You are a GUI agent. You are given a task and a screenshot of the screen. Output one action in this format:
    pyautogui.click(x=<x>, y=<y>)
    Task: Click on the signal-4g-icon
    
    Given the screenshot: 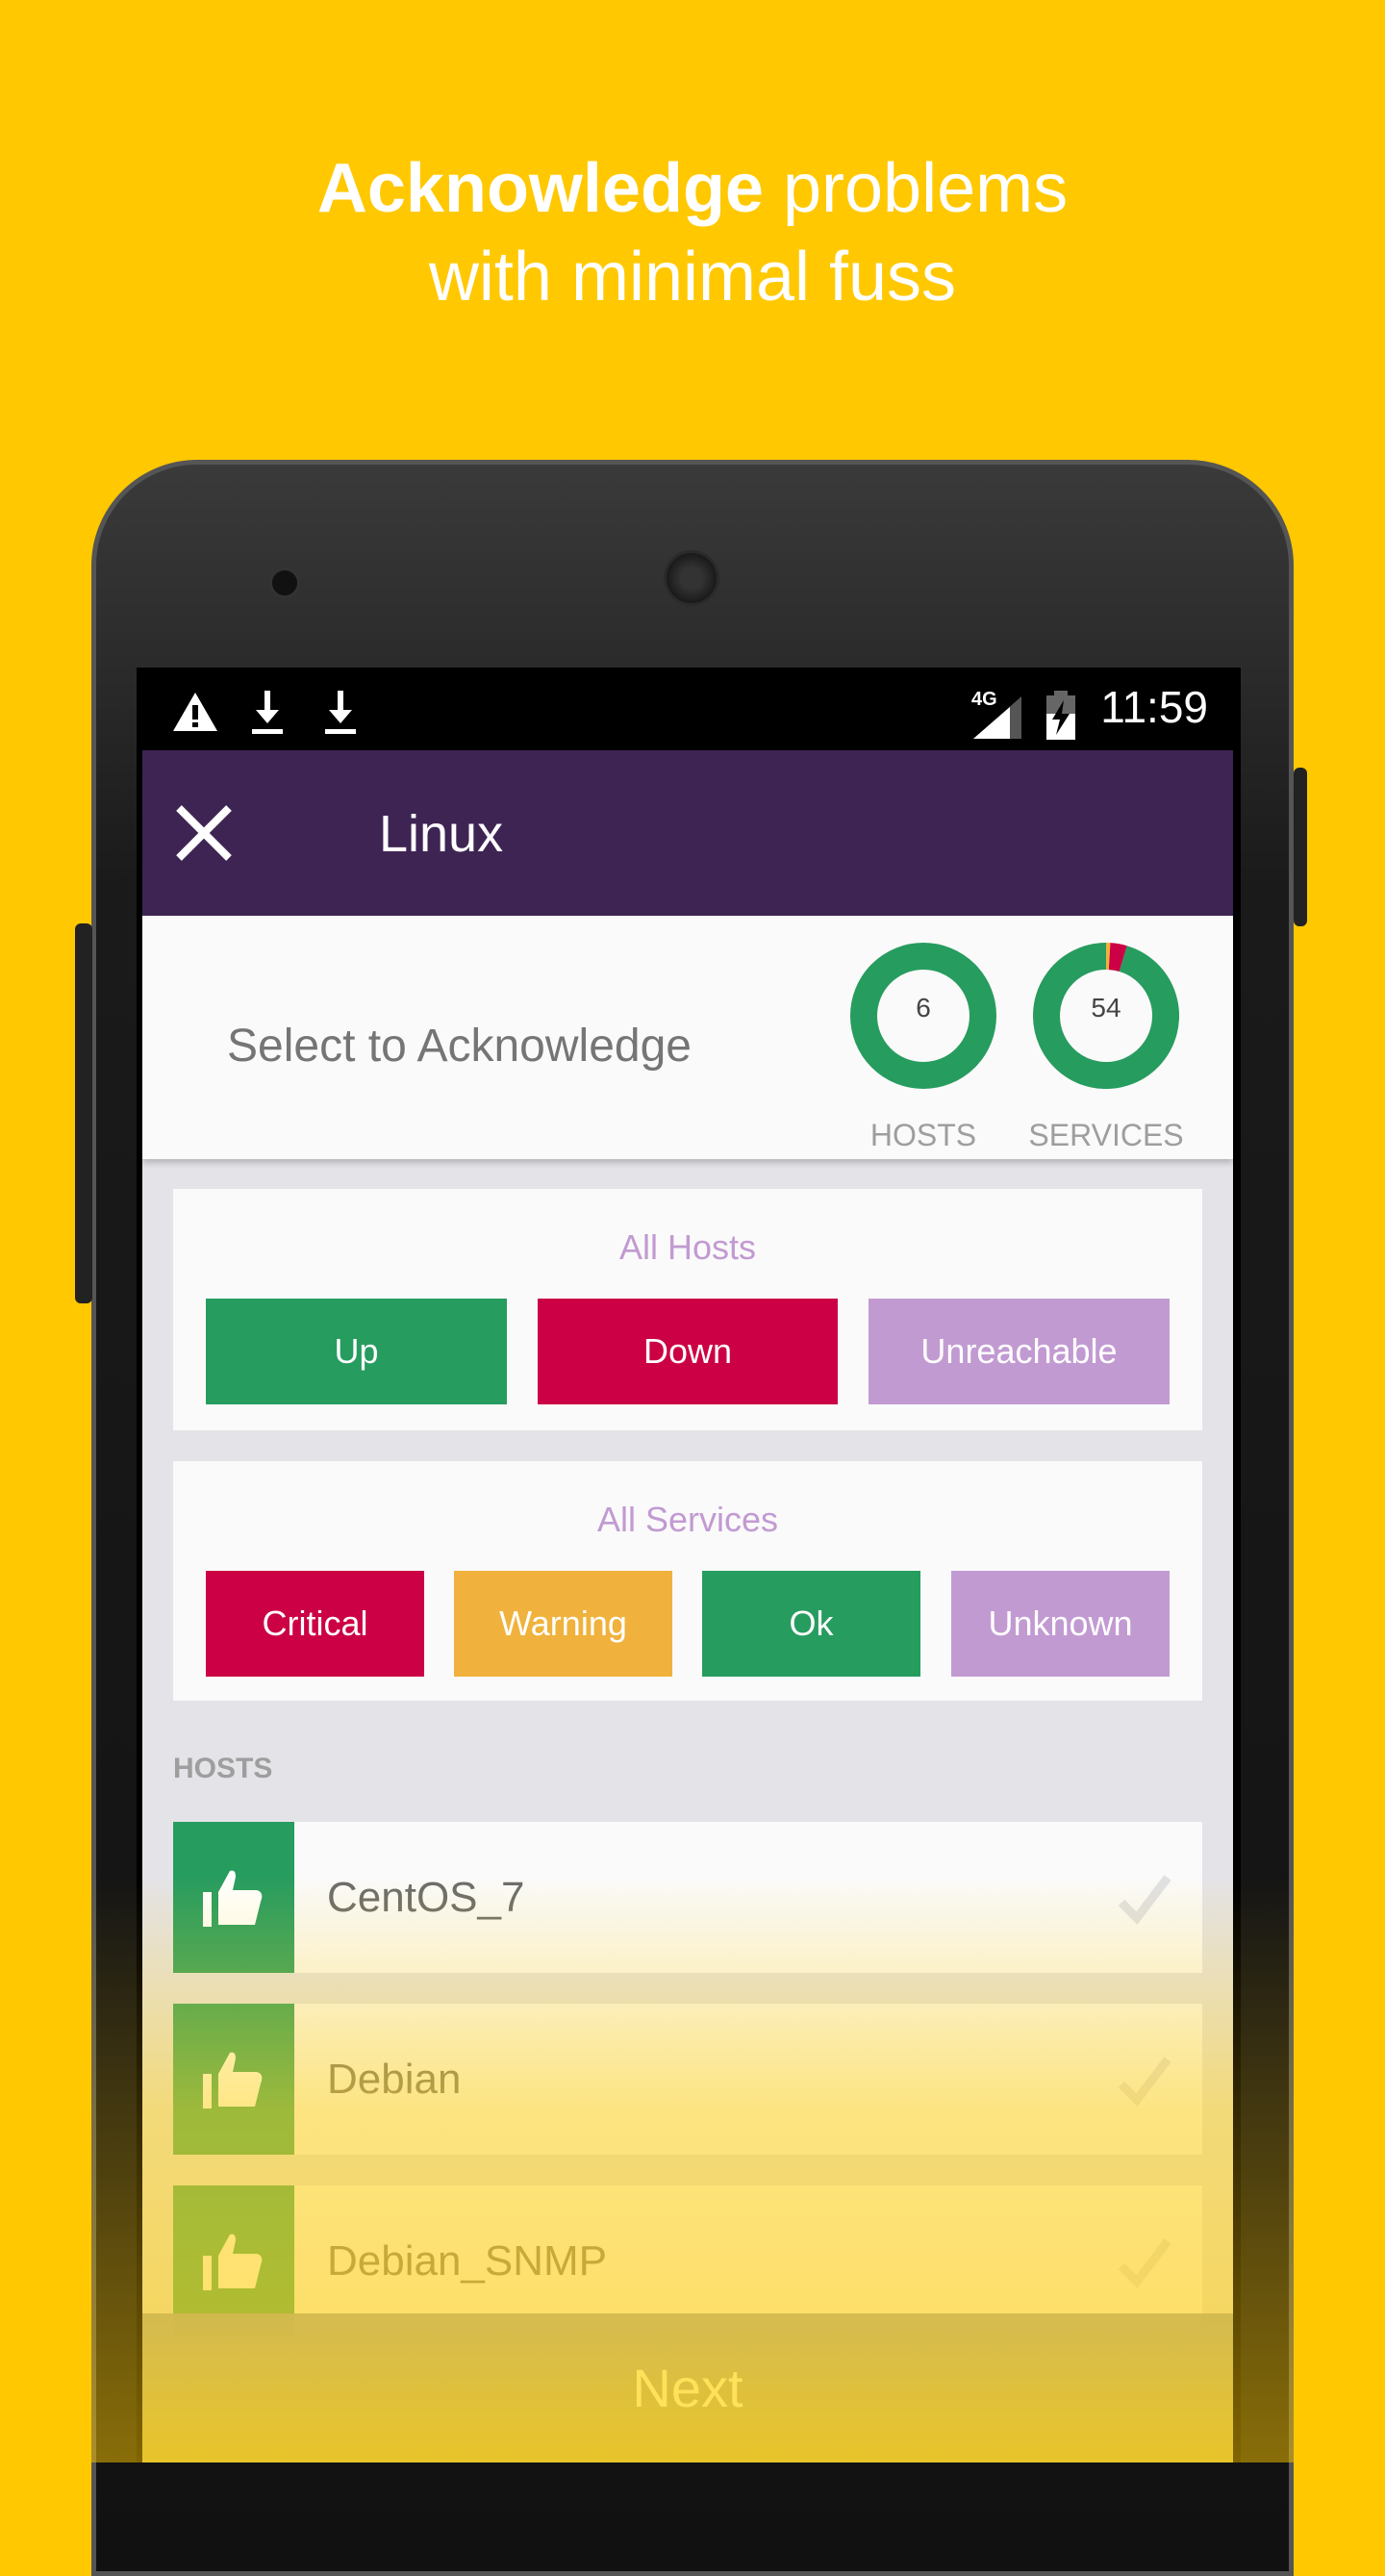 What is the action you would take?
    pyautogui.click(x=997, y=718)
    